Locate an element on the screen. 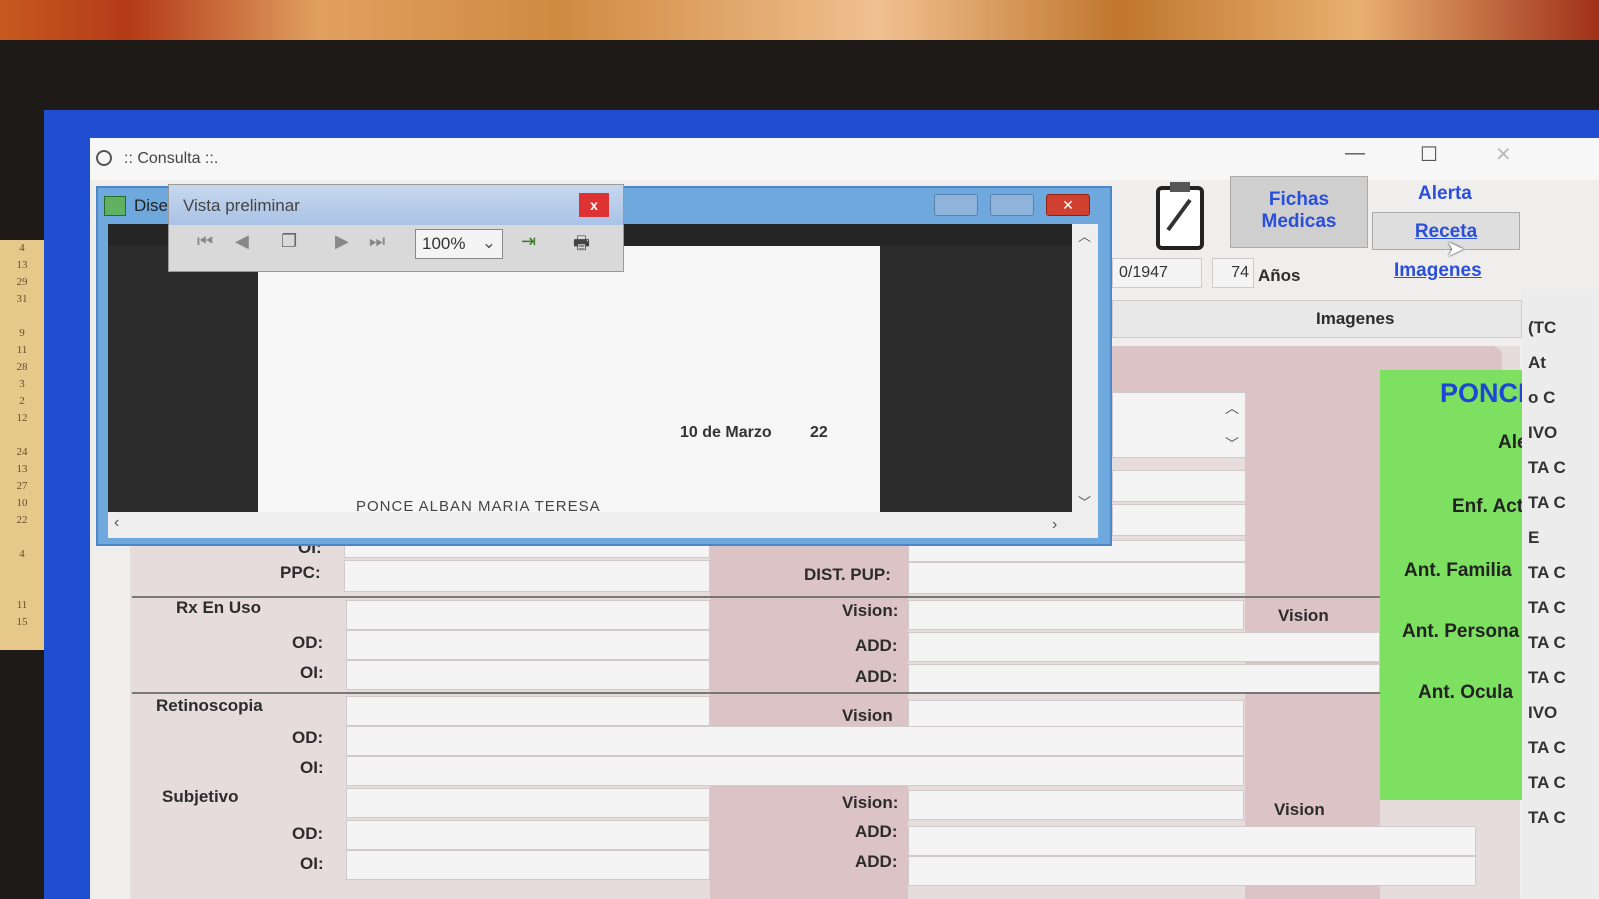 Image resolution: width=1599 pixels, height=899 pixels. calendar-day: 13 is located at coordinates (22, 265).